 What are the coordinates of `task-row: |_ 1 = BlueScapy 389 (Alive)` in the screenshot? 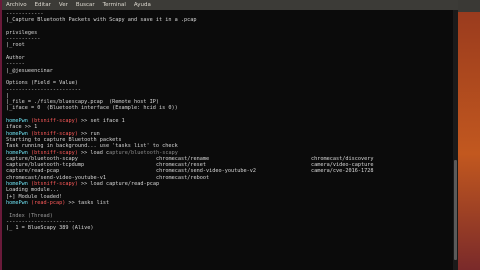 It's located at (50, 228).